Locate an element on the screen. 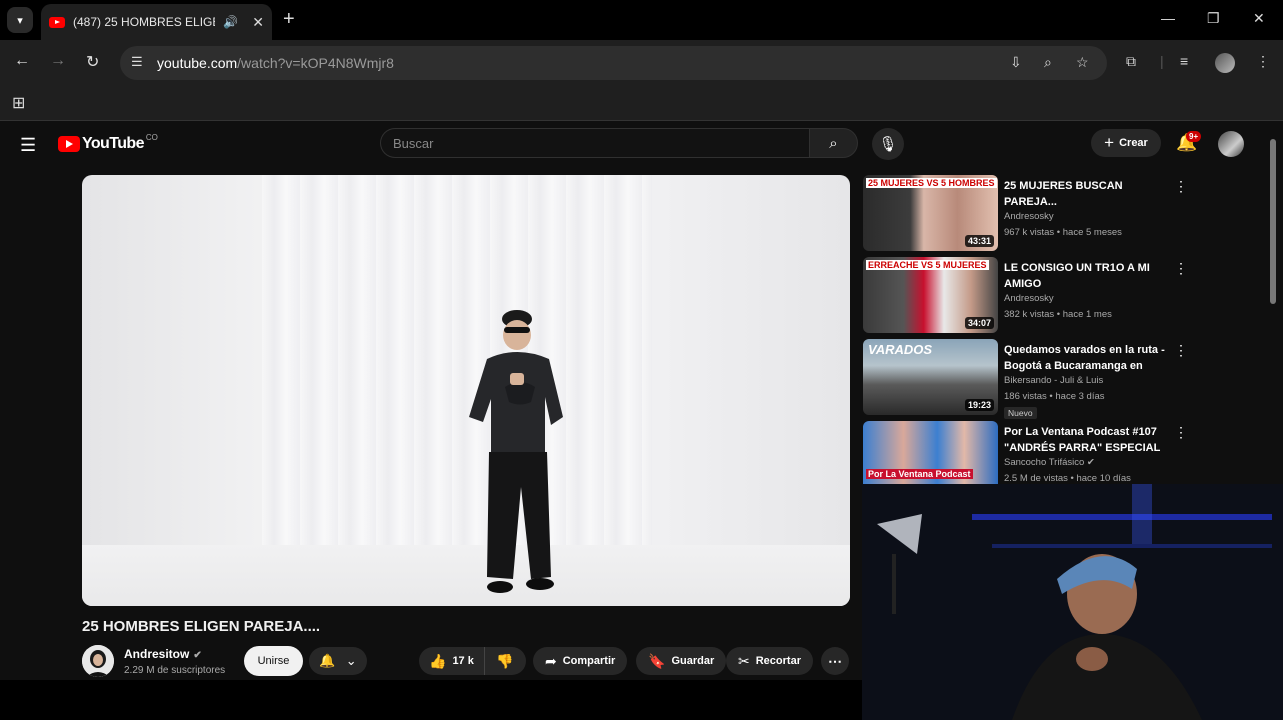 The width and height of the screenshot is (1283, 720). close-tab-icon: ✕ is located at coordinates (258, 22).